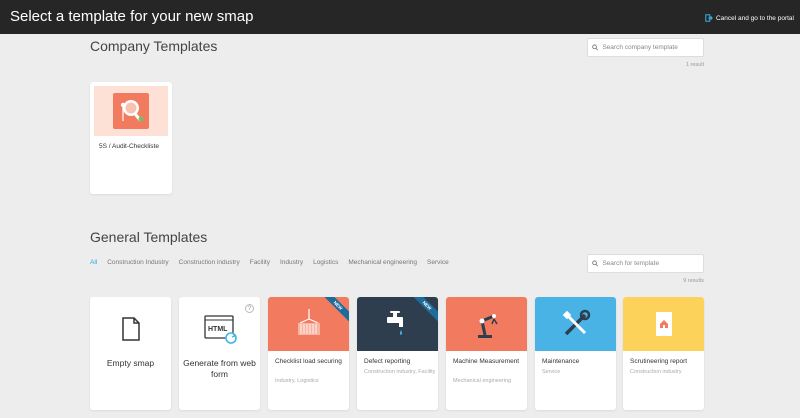  Describe the element at coordinates (219, 353) in the screenshot. I see `template-card-web-form: ? HTML Generate from web form` at that location.